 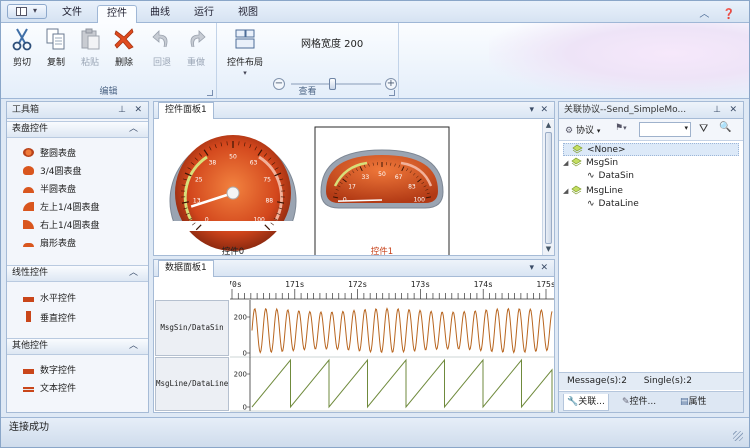 What do you see at coordinates (613, 204) in the screenshot?
I see `tree-item-dataline: ∿ DataLine` at bounding box center [613, 204].